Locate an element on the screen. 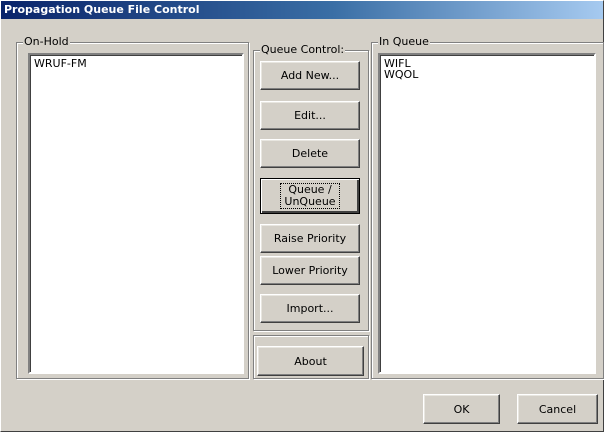 This screenshot has width=604, height=432. about-button: About is located at coordinates (310, 361).